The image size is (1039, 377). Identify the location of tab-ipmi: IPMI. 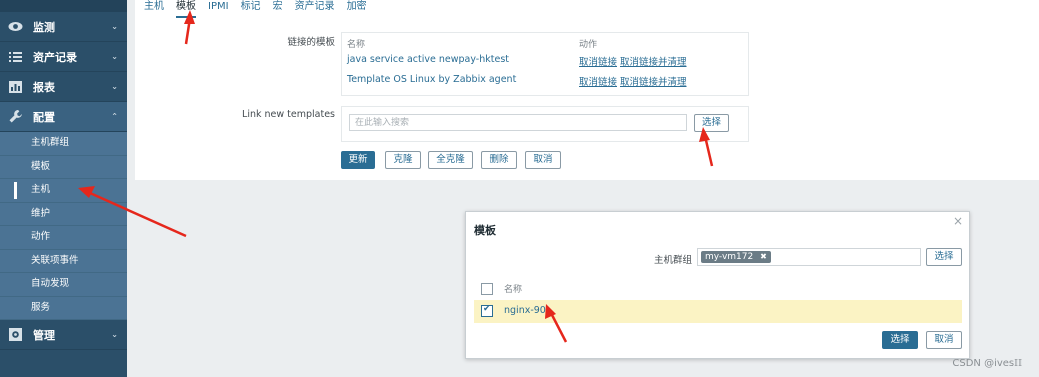
(218, 8).